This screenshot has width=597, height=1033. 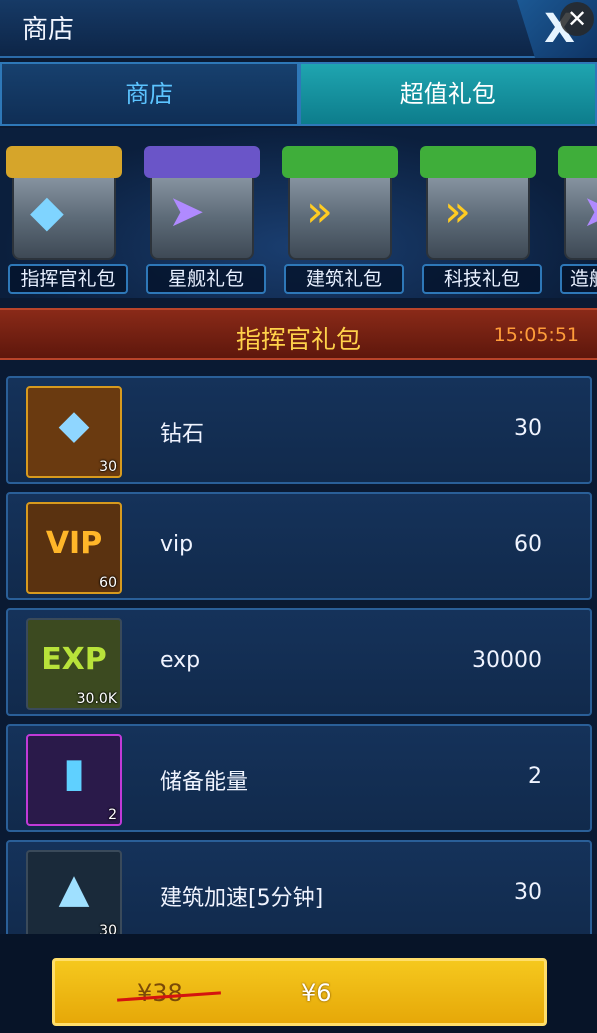 What do you see at coordinates (536, 335) in the screenshot?
I see `countdown-timer: 15:05:51` at bounding box center [536, 335].